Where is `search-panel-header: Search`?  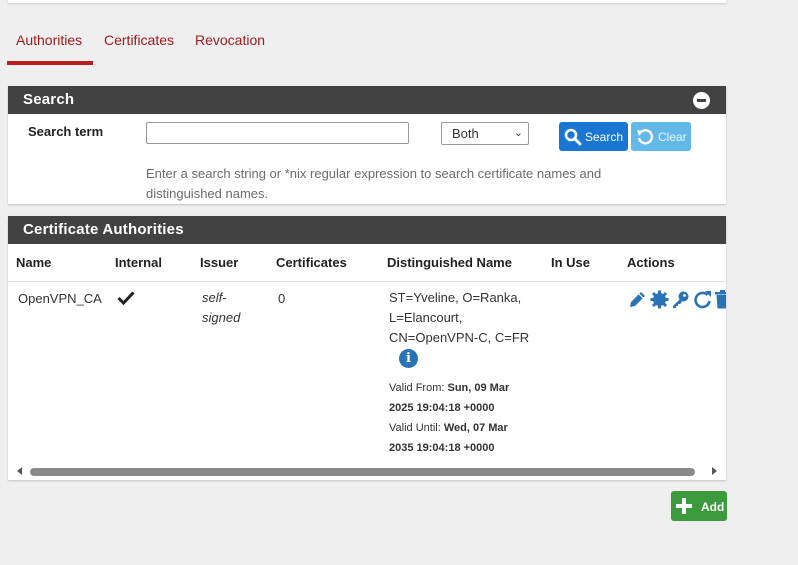 search-panel-header: Search is located at coordinates (367, 100).